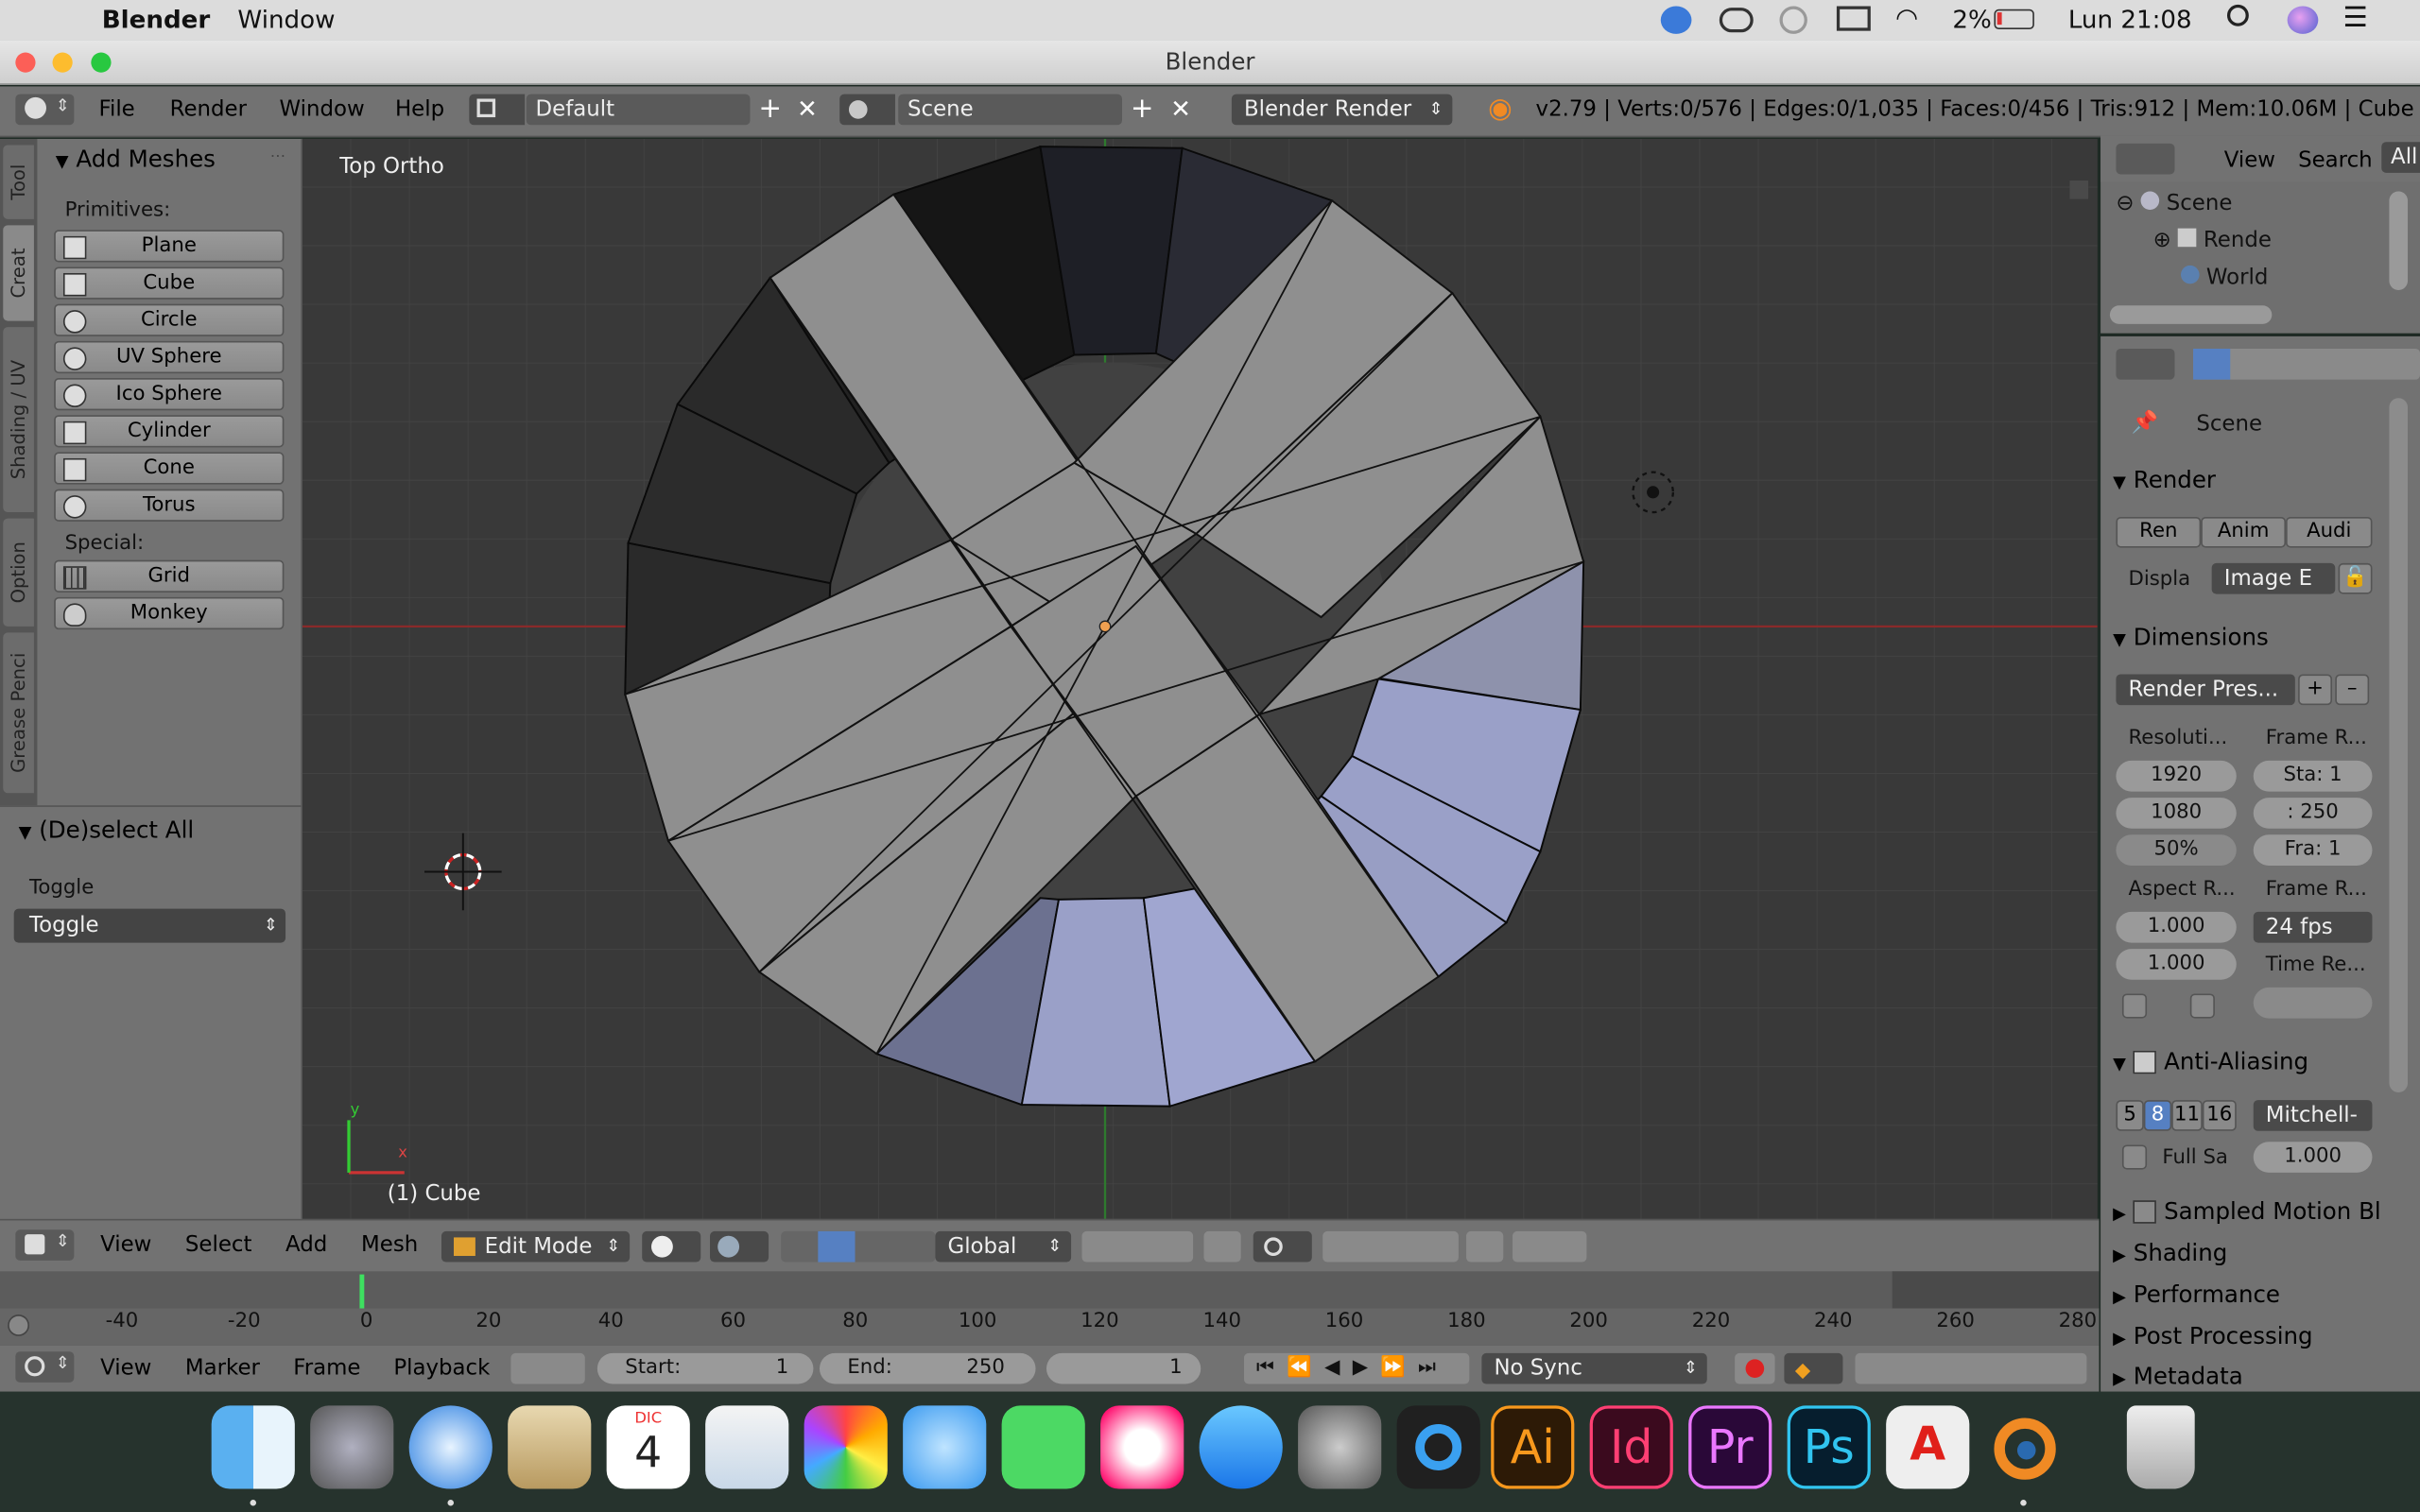  Describe the element at coordinates (1631, 1447) in the screenshot. I see `indesign-icon: Id` at that location.